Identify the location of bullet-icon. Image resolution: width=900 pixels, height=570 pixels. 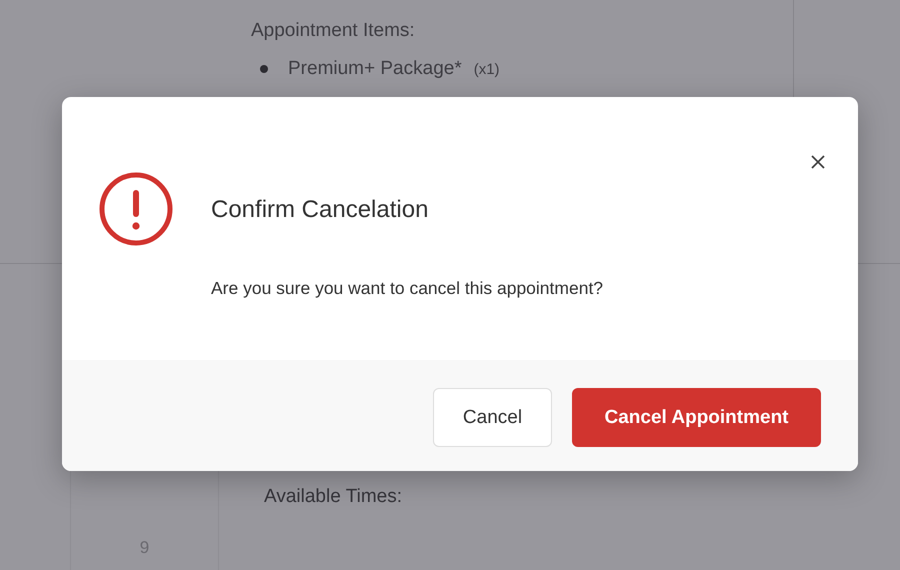
(264, 69).